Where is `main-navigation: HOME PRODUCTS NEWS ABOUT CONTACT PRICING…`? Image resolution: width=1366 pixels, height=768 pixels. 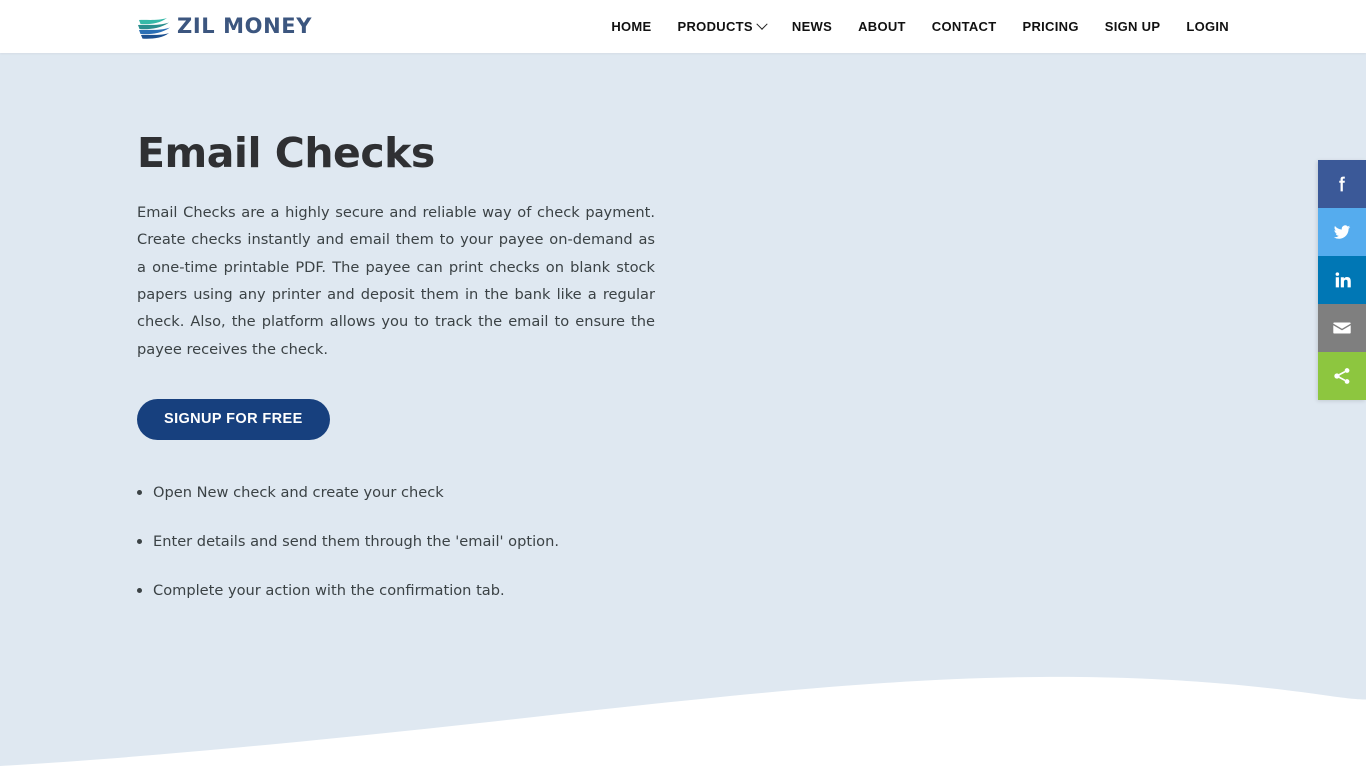
main-navigation: HOME PRODUCTS NEWS ABOUT CONTACT PRICING… is located at coordinates (913, 26).